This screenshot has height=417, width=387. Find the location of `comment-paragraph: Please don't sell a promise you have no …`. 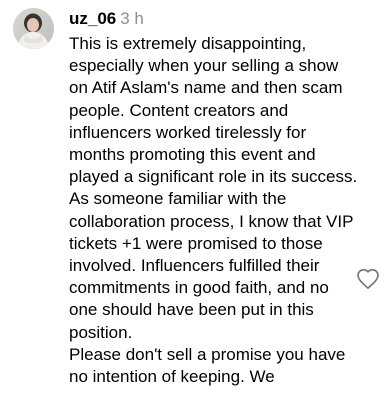

comment-paragraph: Please don't sell a promise you have no … is located at coordinates (207, 365).